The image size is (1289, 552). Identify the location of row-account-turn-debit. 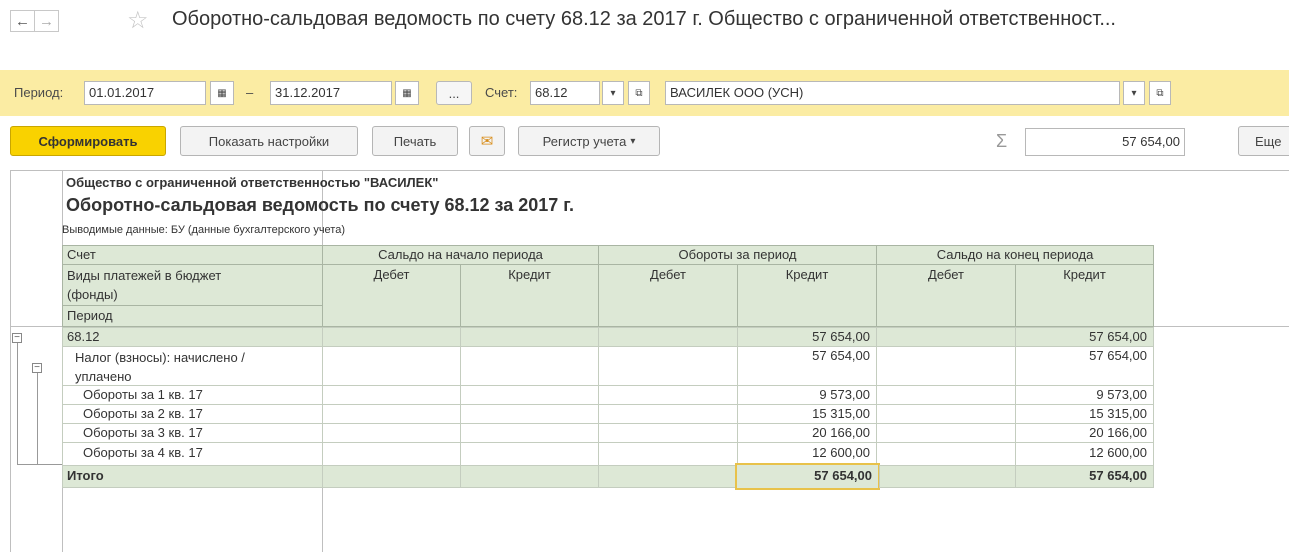
(668, 337).